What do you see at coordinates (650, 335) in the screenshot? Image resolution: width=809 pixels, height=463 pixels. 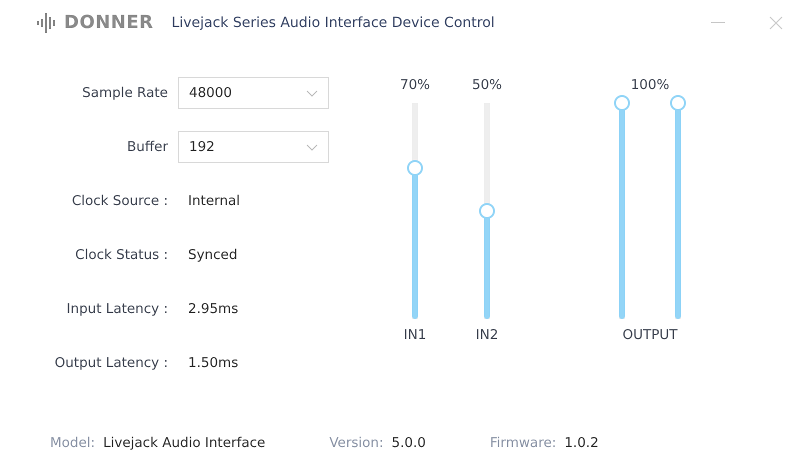 I see `channel-label: OUTPUT` at bounding box center [650, 335].